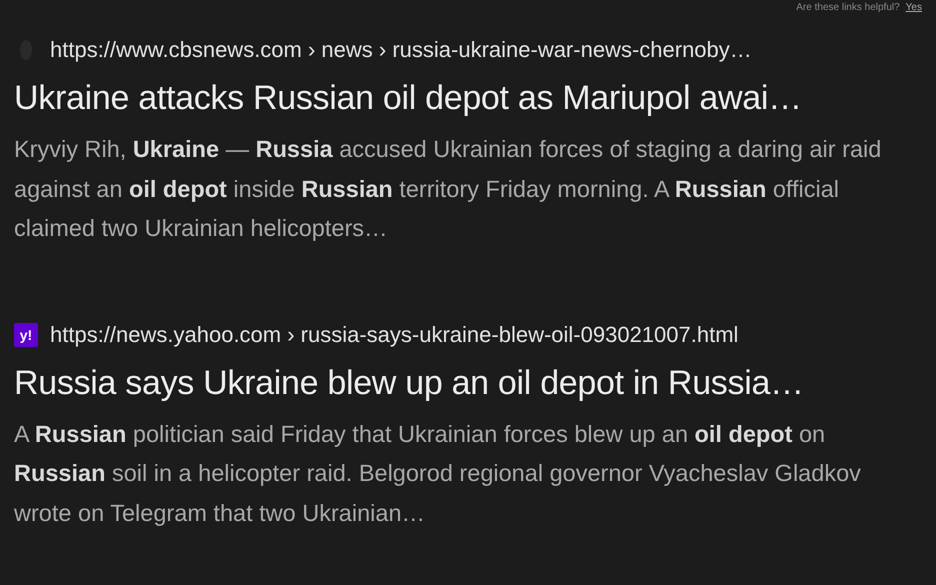 The image size is (936, 585). What do you see at coordinates (26, 334) in the screenshot?
I see `yahoo-icon: y!` at bounding box center [26, 334].